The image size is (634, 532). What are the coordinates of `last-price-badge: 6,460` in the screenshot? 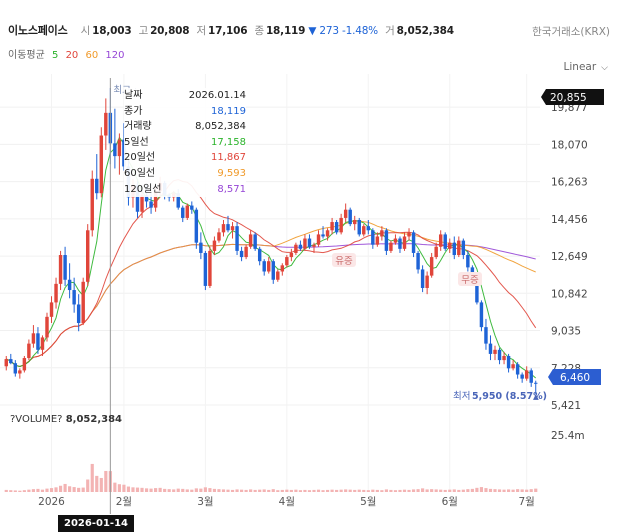 It's located at (575, 378).